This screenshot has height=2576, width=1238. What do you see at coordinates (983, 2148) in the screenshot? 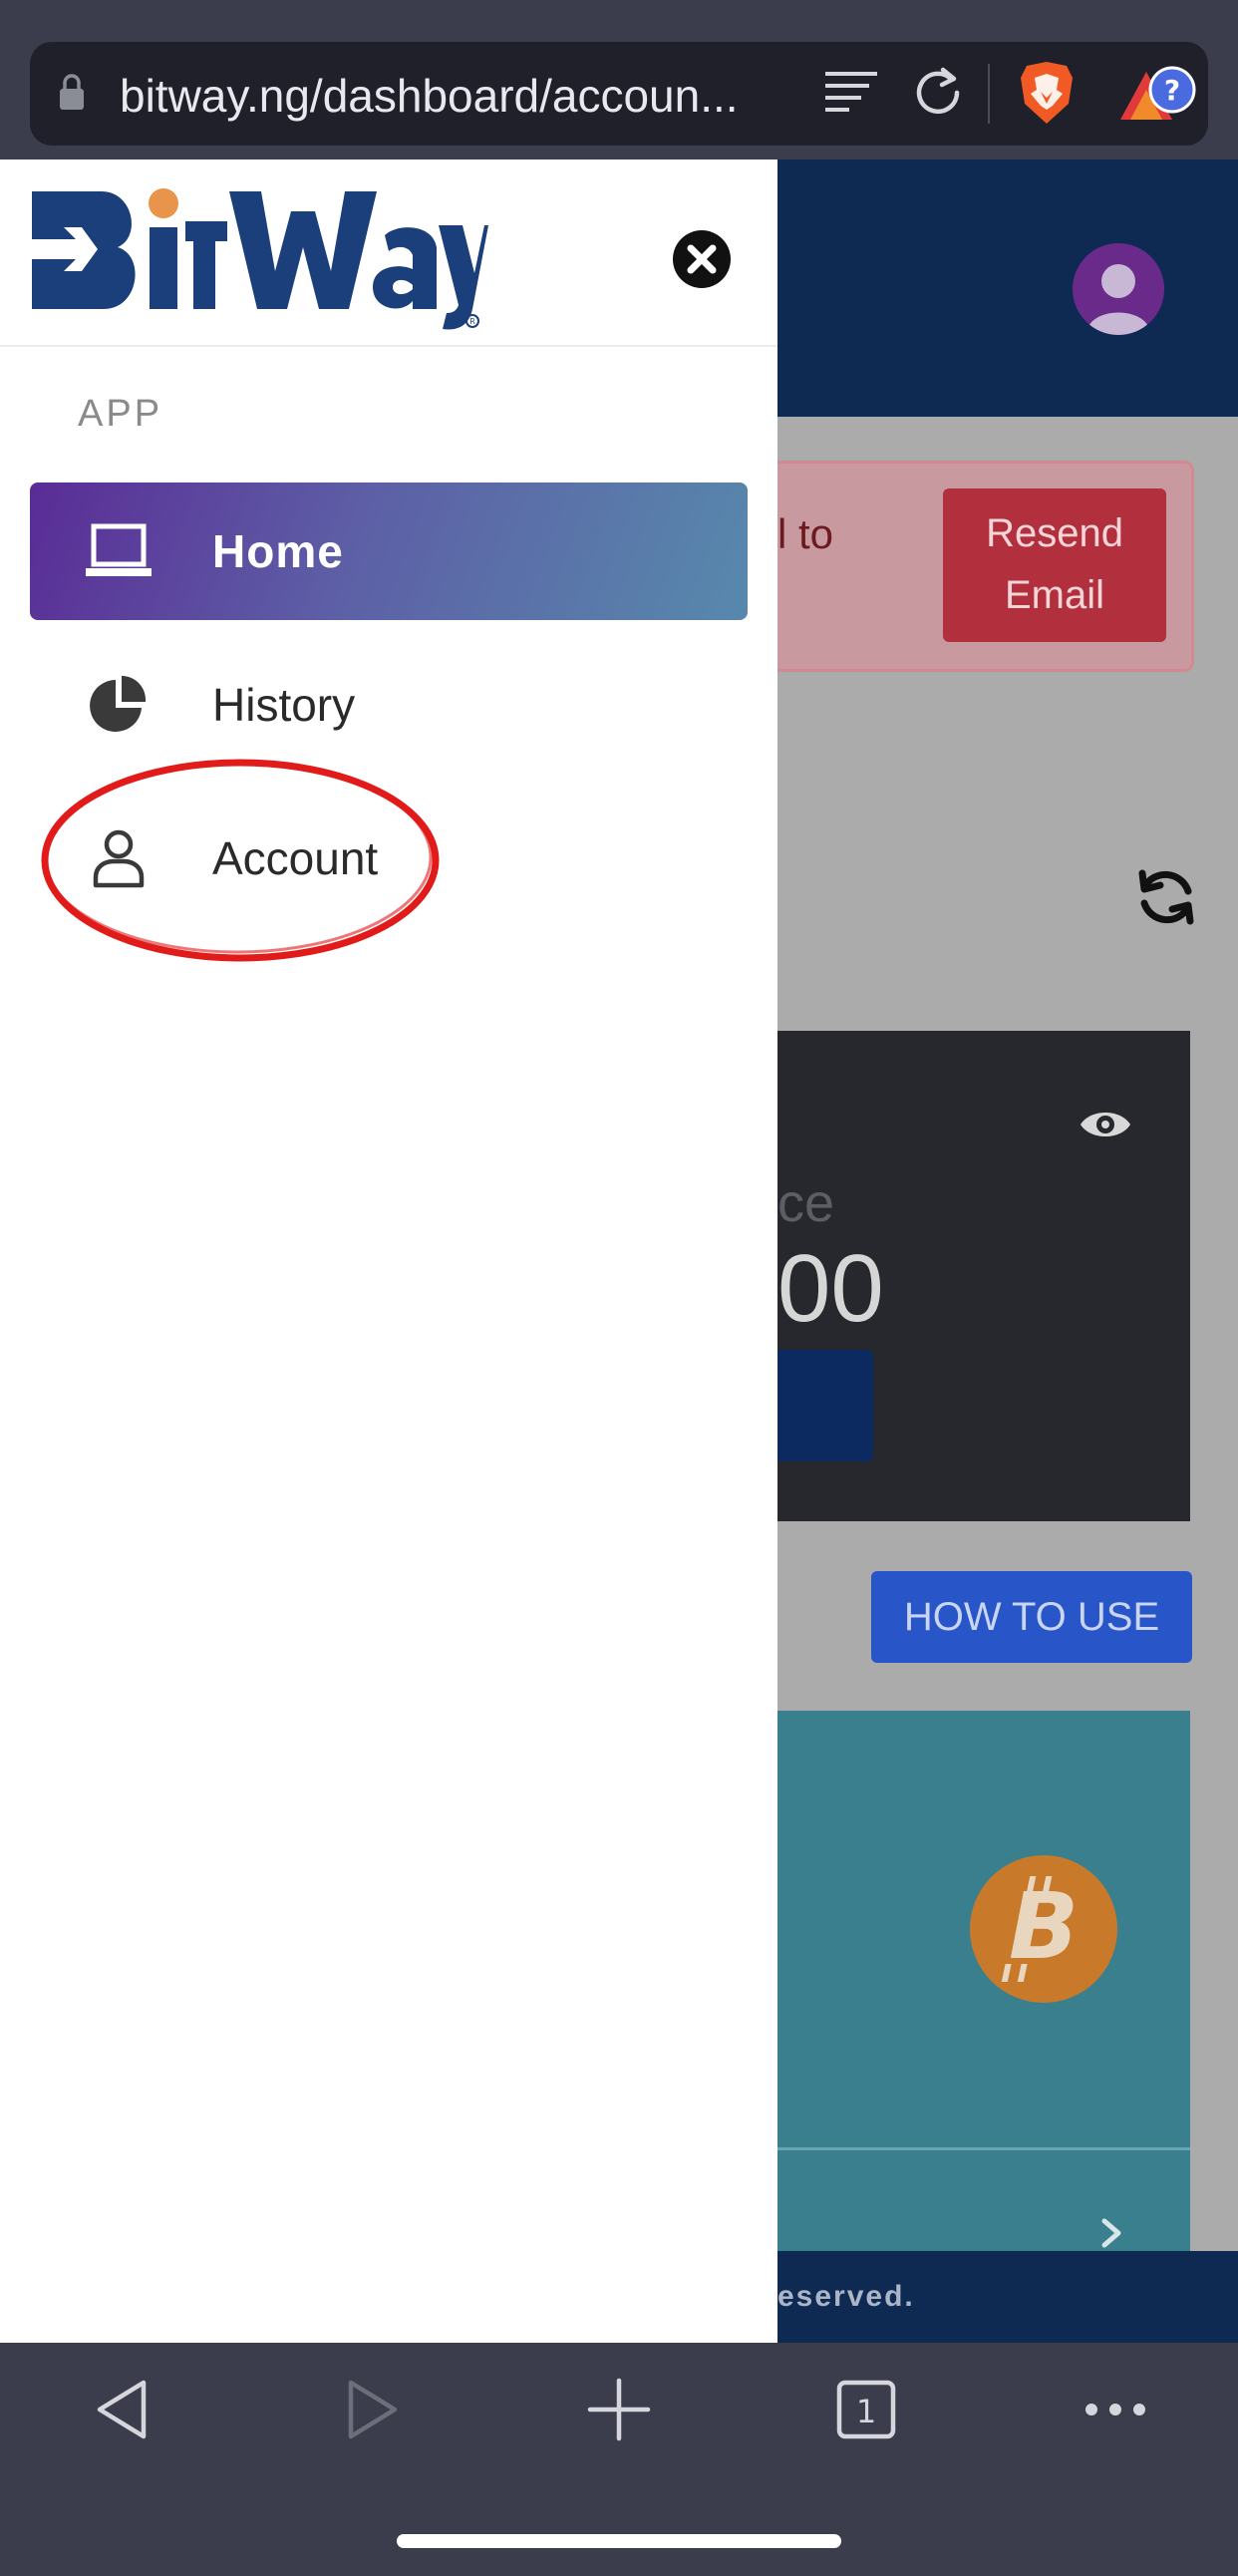
I see `card-divider` at bounding box center [983, 2148].